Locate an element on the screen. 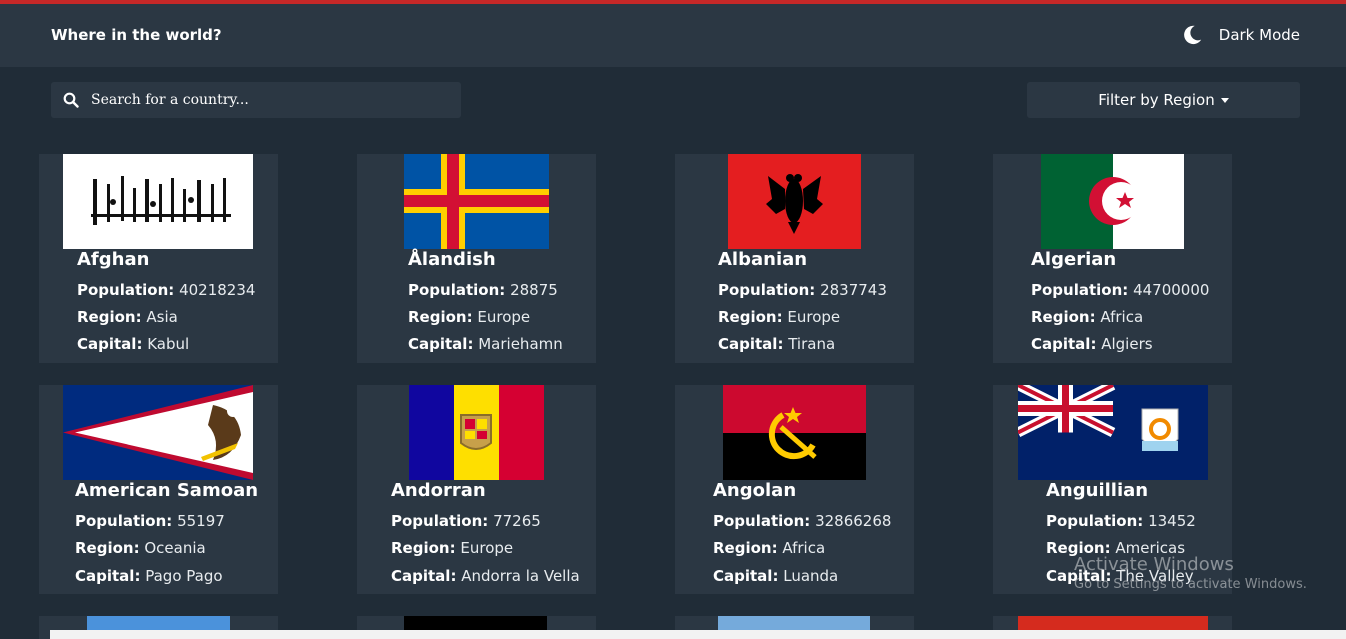 This screenshot has width=1346, height=639. country-name: Albanian is located at coordinates (763, 259).